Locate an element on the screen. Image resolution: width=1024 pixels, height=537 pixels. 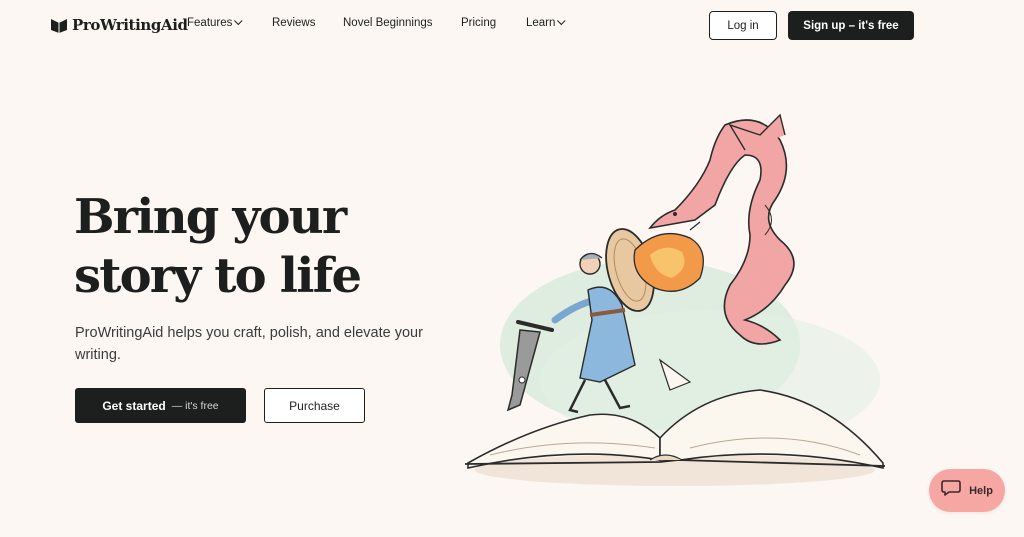
nav-item-novel-beginnings: Novel Beginnings is located at coordinates (388, 23).